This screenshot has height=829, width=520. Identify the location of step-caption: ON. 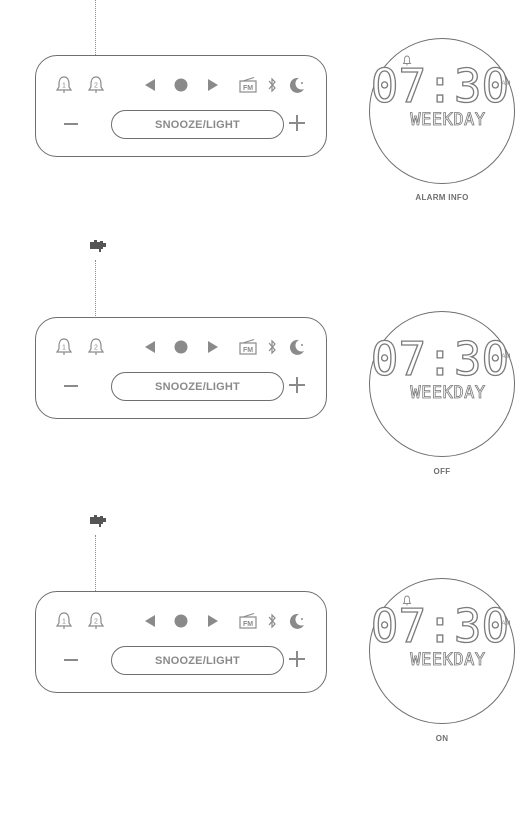
(442, 738).